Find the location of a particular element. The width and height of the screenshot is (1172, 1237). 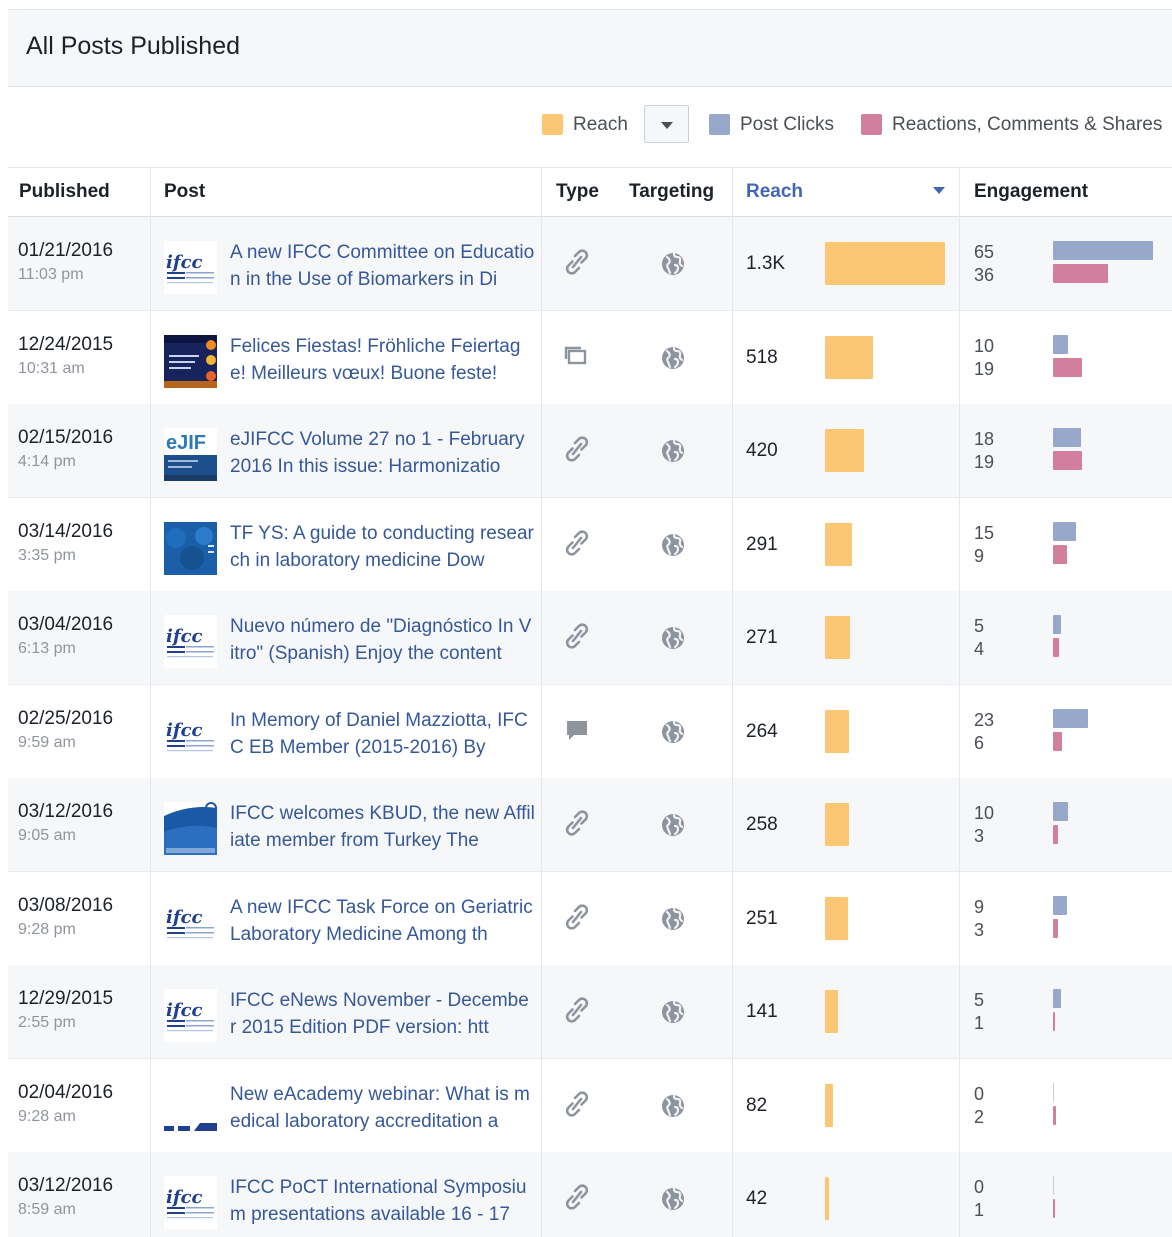

col-targeting: Targeting is located at coordinates (671, 192).